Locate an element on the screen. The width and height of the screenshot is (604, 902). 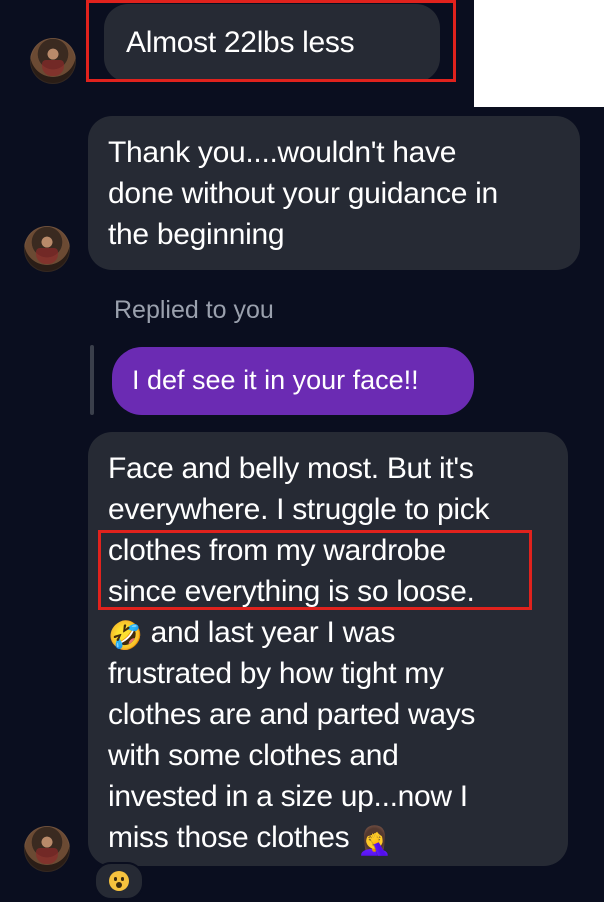
facepalm-emoji-icon: 🤦‍♀️ is located at coordinates (374, 840).